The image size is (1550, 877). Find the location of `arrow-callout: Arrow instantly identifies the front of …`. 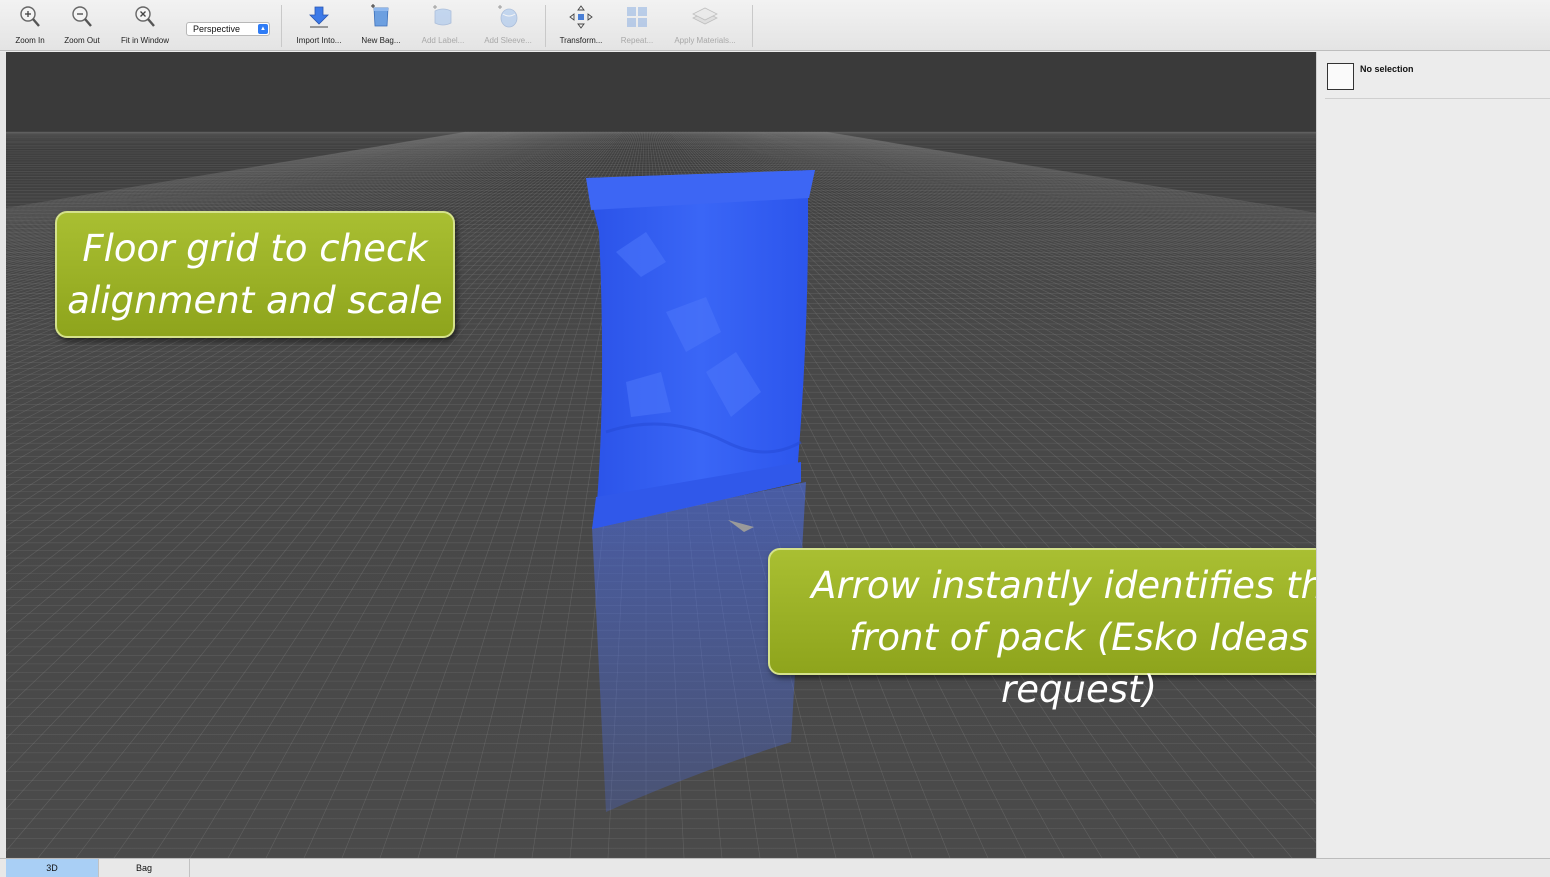

arrow-callout: Arrow instantly identifies the front of … is located at coordinates (1042, 629).